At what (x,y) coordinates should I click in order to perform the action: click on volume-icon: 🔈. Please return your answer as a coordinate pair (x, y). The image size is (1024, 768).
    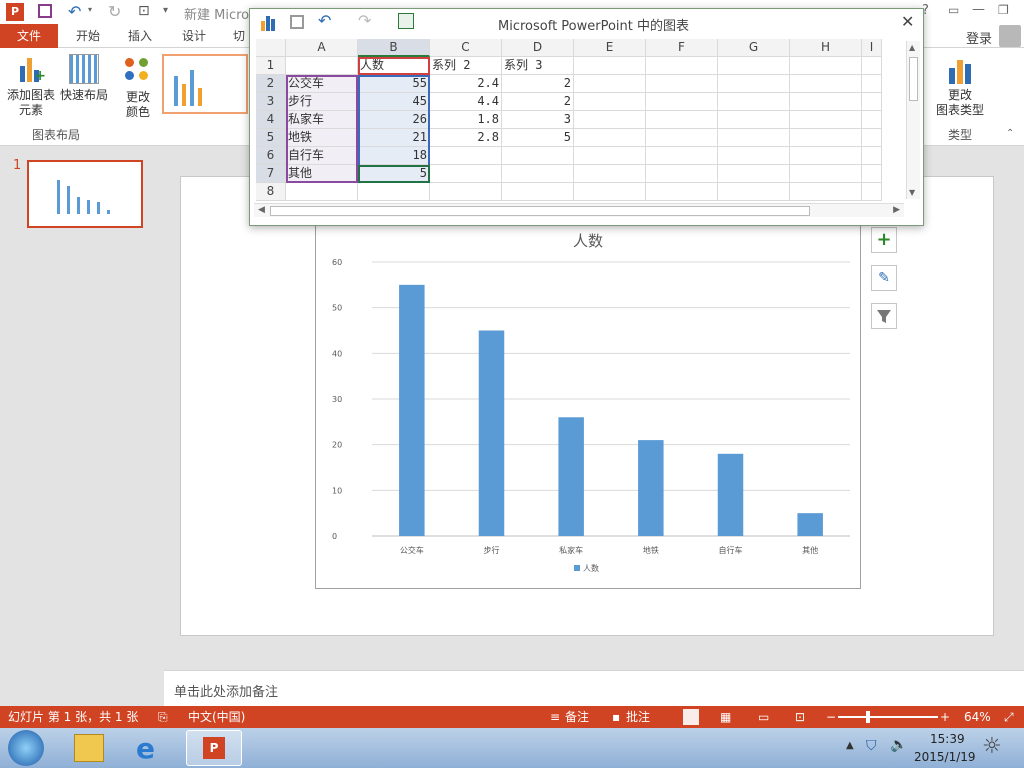
    Looking at the image, I should click on (898, 745).